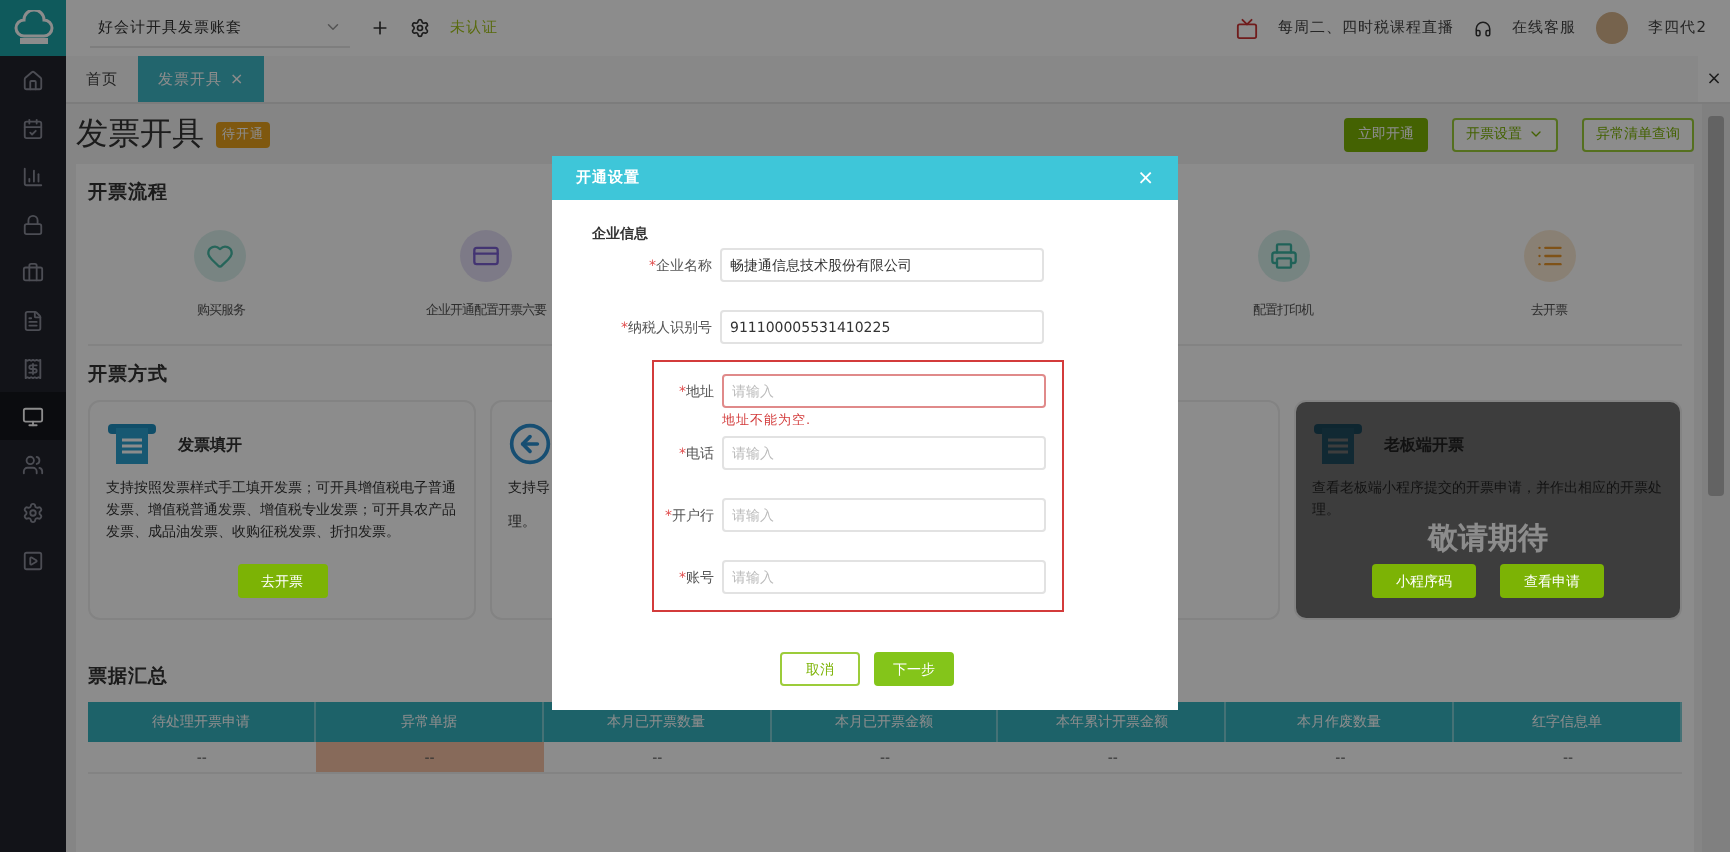  I want to click on sidebar-item, so click(33, 416).